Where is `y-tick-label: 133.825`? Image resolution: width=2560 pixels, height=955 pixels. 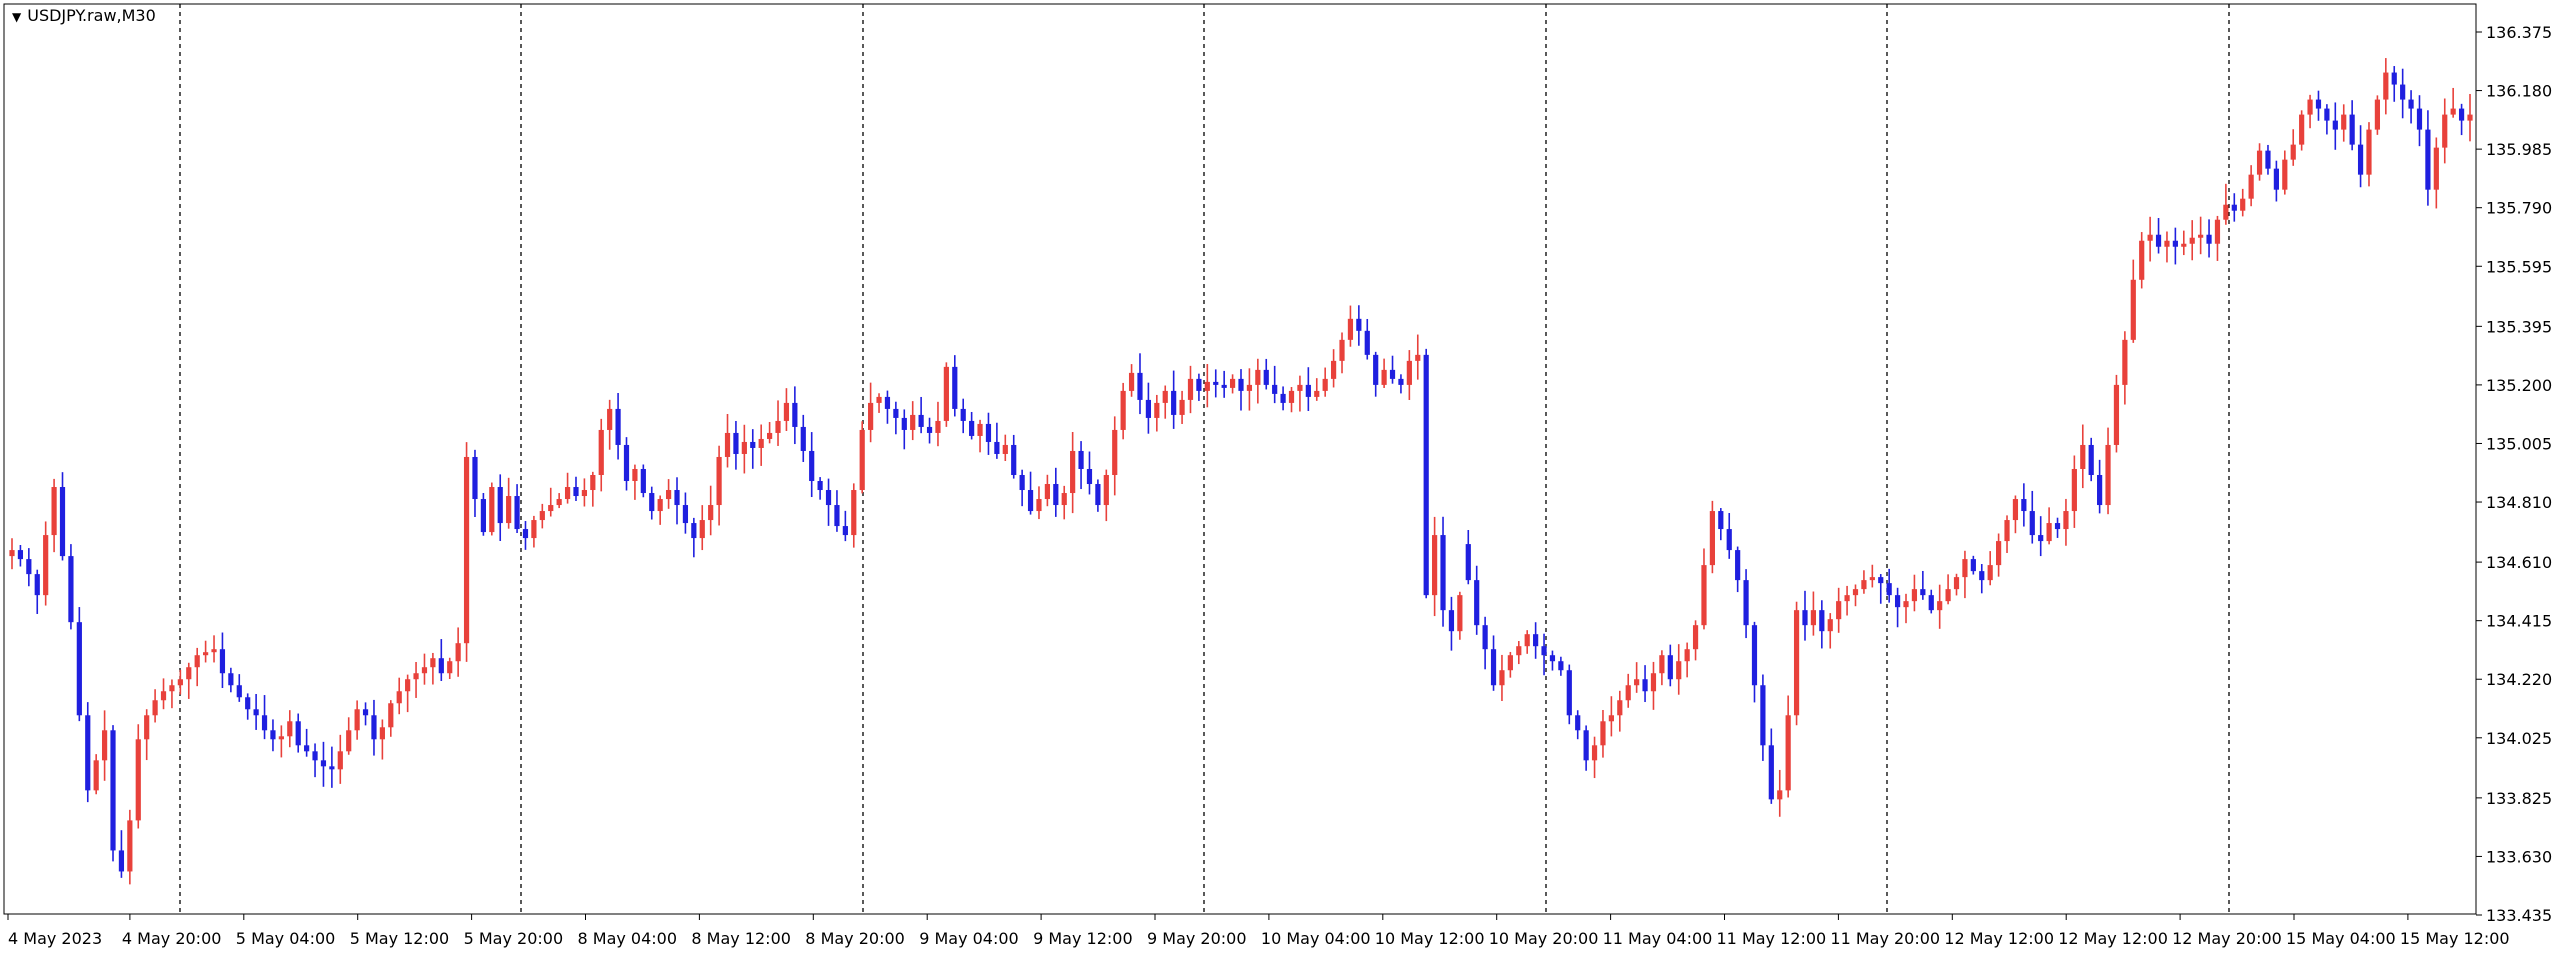
y-tick-label: 133.825 is located at coordinates (2519, 798).